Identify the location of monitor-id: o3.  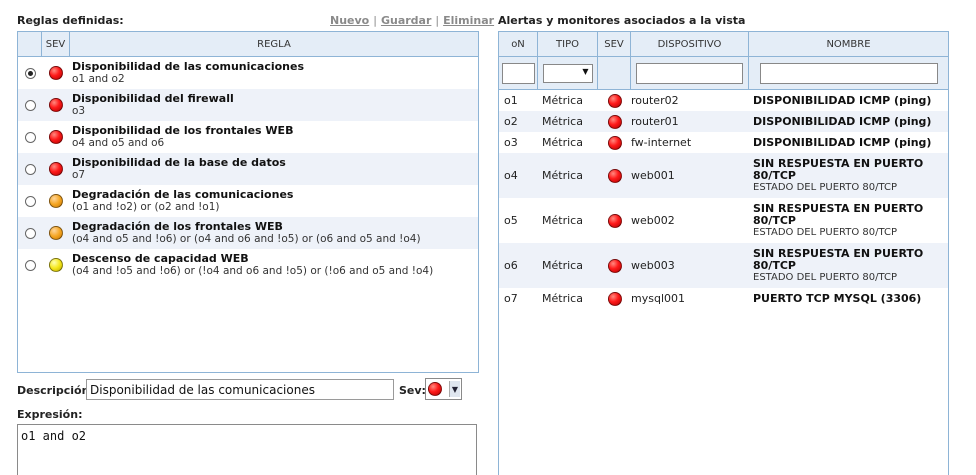
(511, 142).